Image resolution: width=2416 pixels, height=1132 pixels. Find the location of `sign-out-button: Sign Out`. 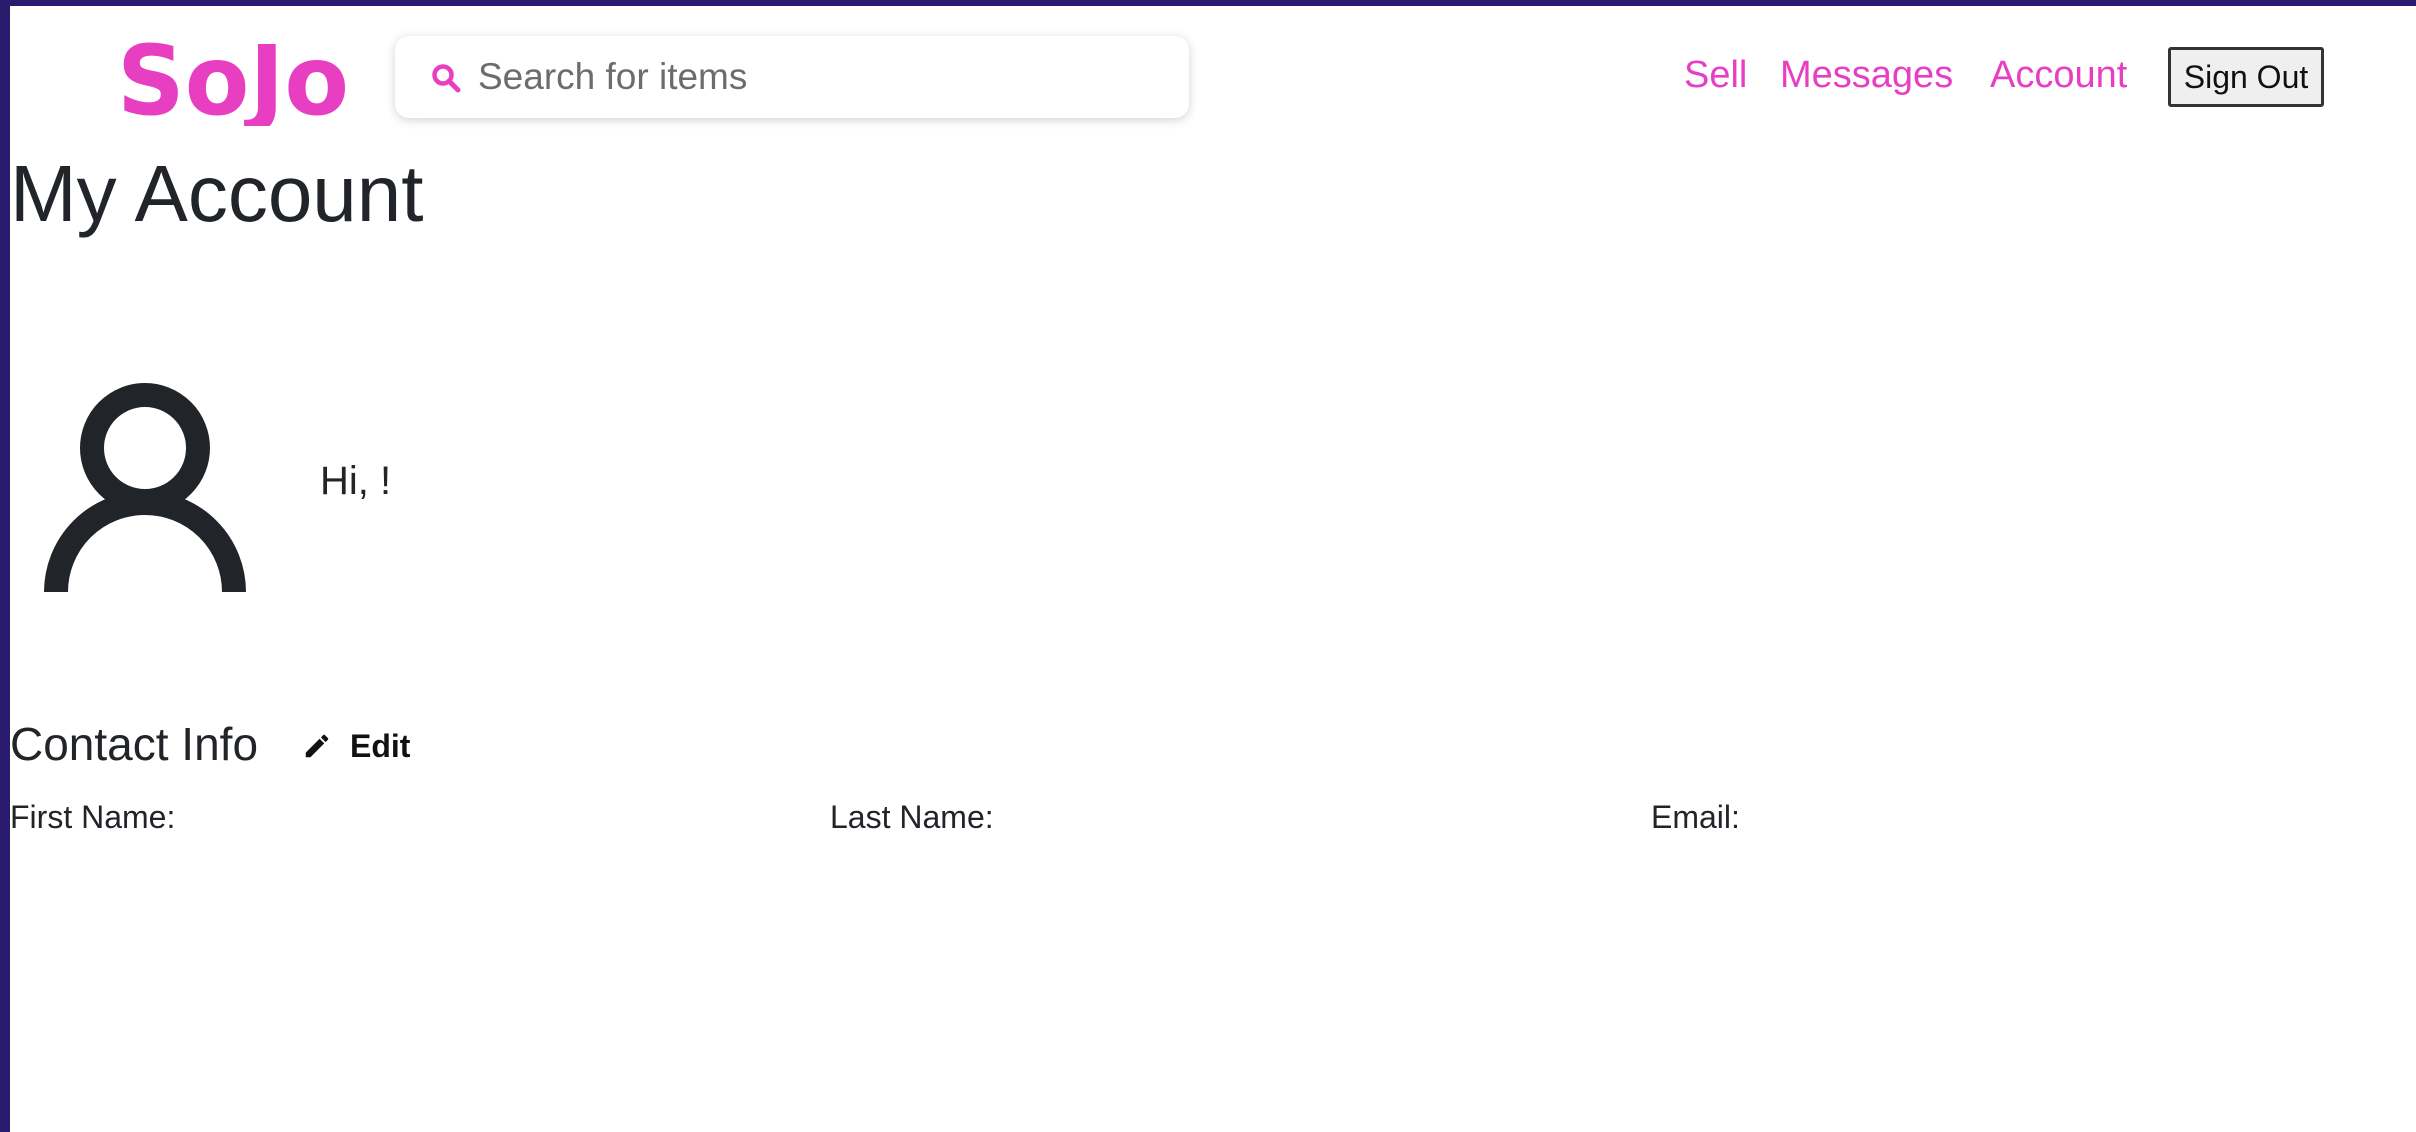

sign-out-button: Sign Out is located at coordinates (2246, 77).